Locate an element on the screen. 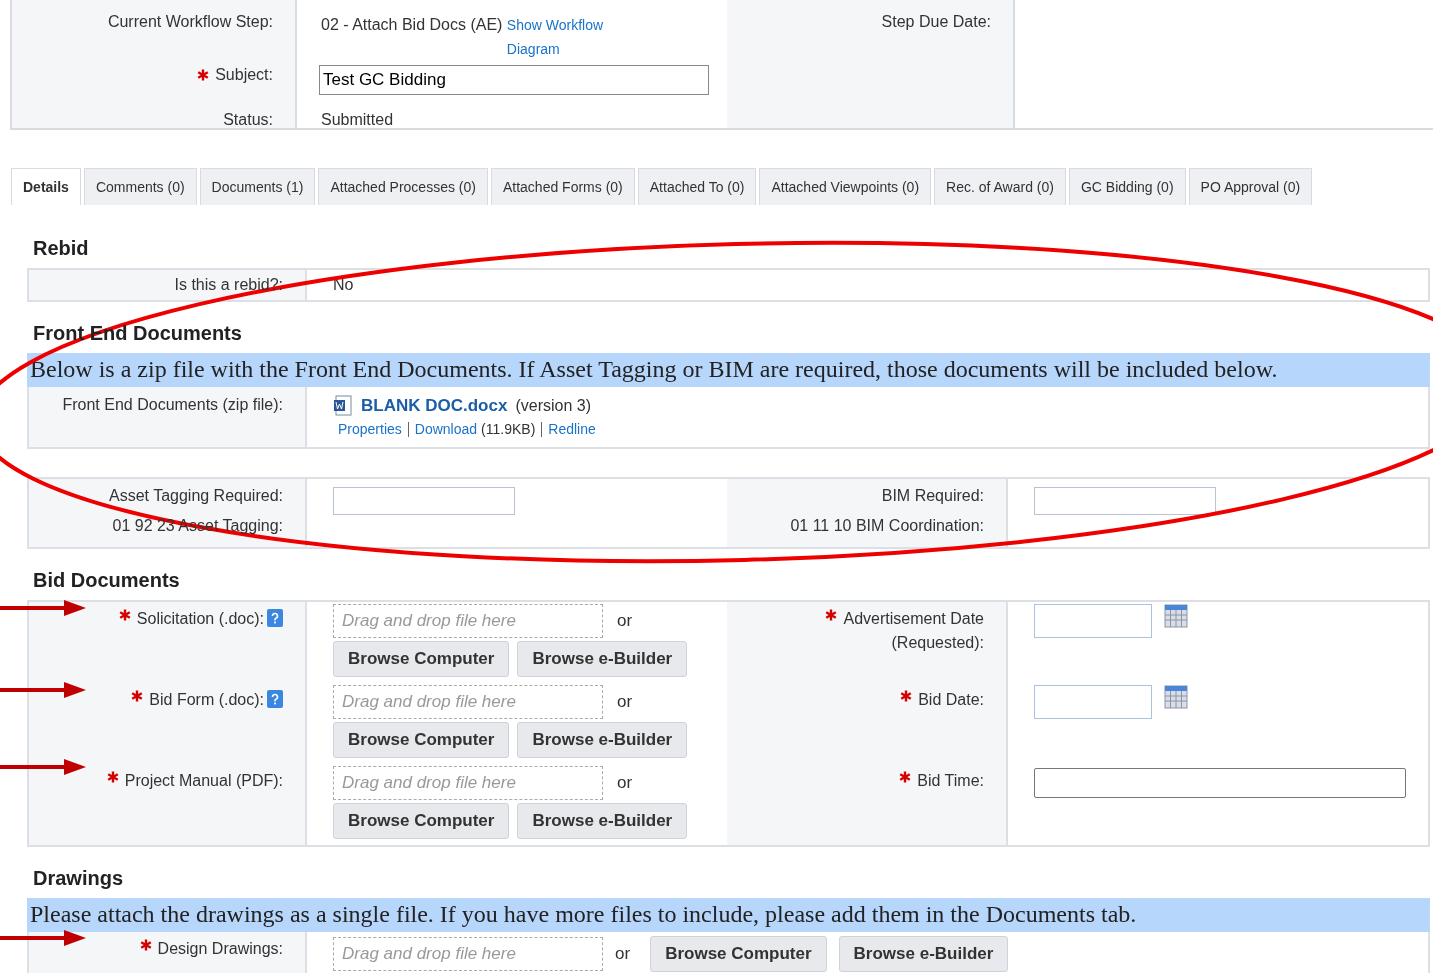  info-banner: Below is a zip file with the Front End Documents. If Asset Tagging or BIM are required, those documents will be included below. is located at coordinates (728, 370).